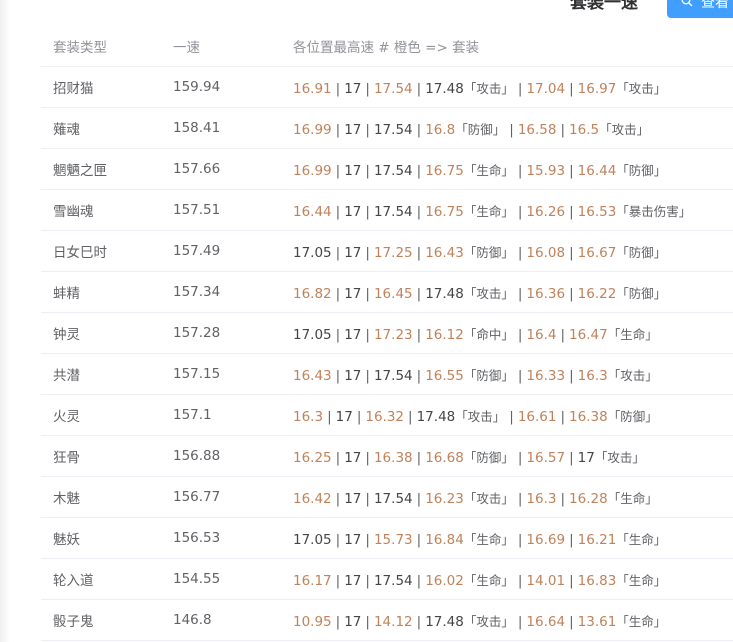 This screenshot has width=733, height=642. Describe the element at coordinates (312, 211) in the screenshot. I see `position-speed: 16.44` at that location.